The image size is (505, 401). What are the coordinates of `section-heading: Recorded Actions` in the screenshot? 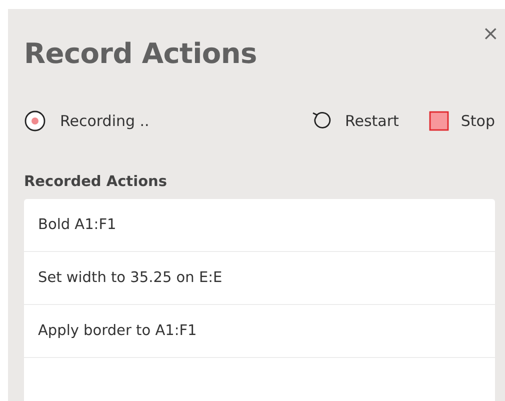 It's located at (95, 182).